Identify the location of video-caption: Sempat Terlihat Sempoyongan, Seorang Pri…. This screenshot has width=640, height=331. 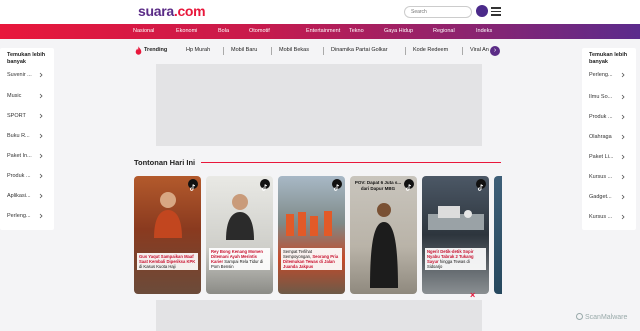
(311, 259).